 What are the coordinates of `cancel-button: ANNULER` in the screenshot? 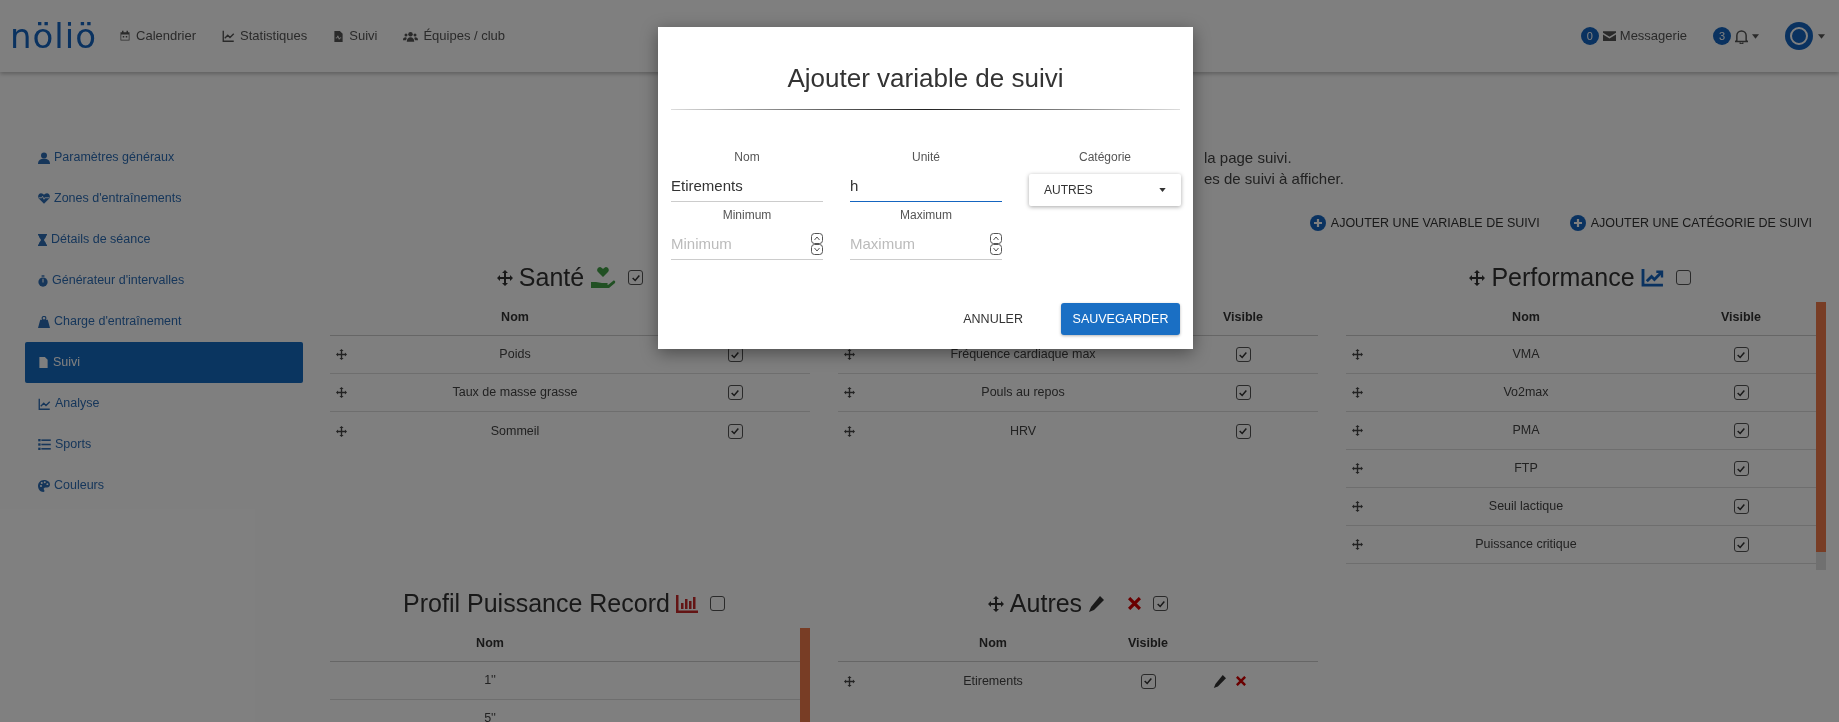 It's located at (993, 319).